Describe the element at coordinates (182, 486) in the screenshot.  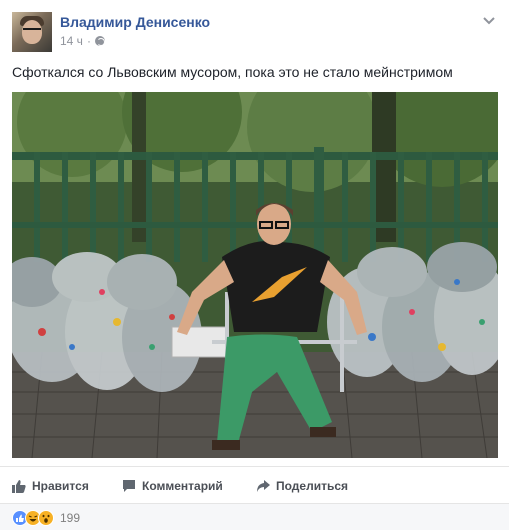
I see `comment-label: Комментарий` at that location.